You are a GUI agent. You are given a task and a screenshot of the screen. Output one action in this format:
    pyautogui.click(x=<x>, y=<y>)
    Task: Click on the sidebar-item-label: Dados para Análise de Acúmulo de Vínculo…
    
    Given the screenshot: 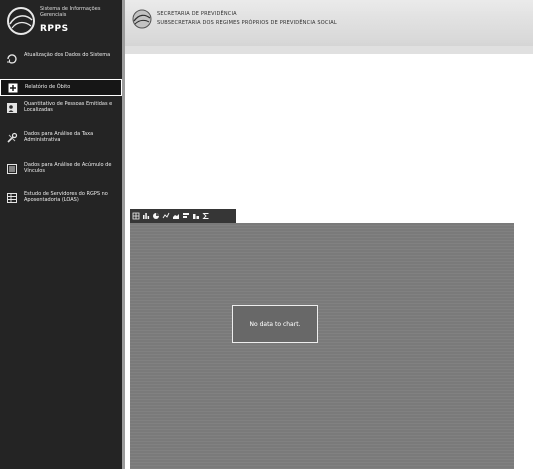 What is the action you would take?
    pyautogui.click(x=68, y=168)
    